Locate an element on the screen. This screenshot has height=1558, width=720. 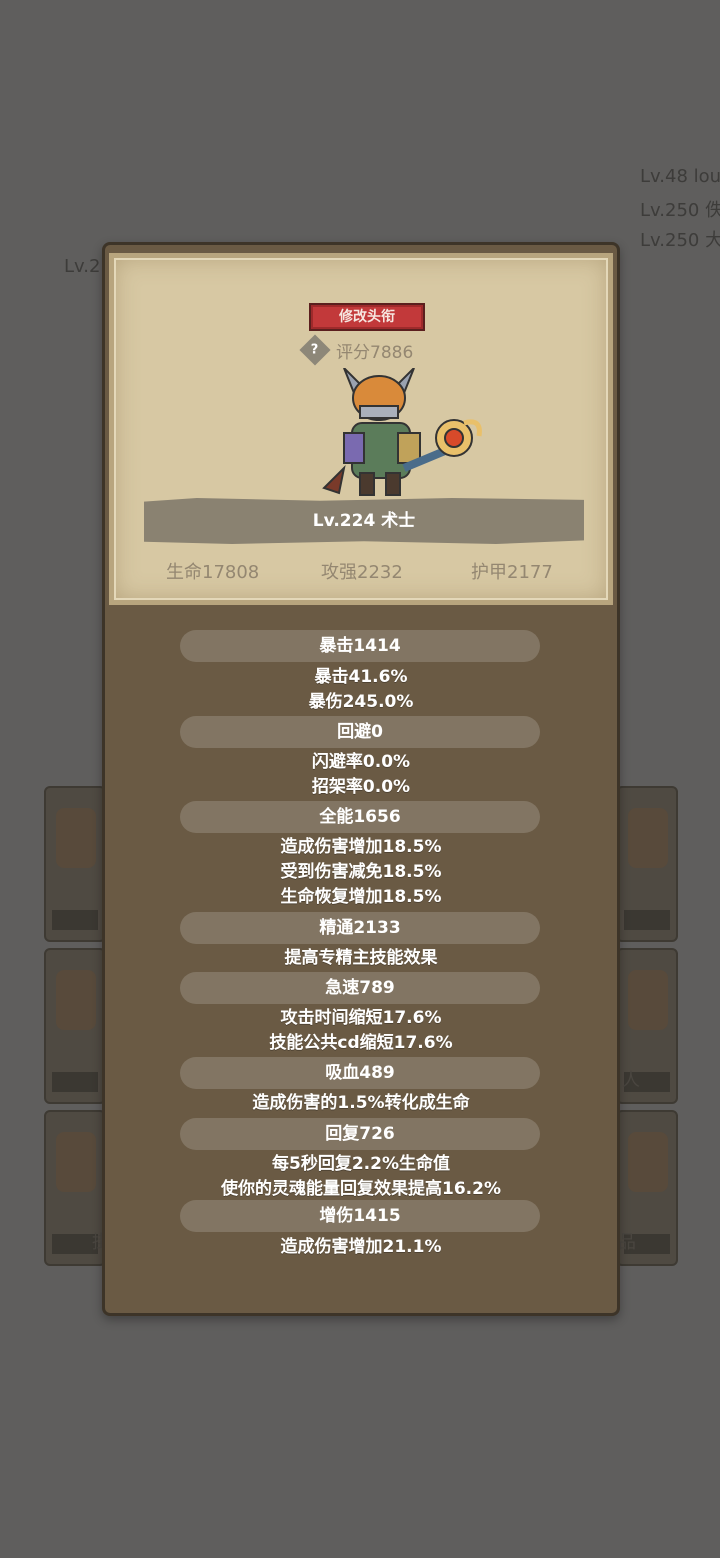
ranking-entry: Lv.48 lou is located at coordinates (680, 176).